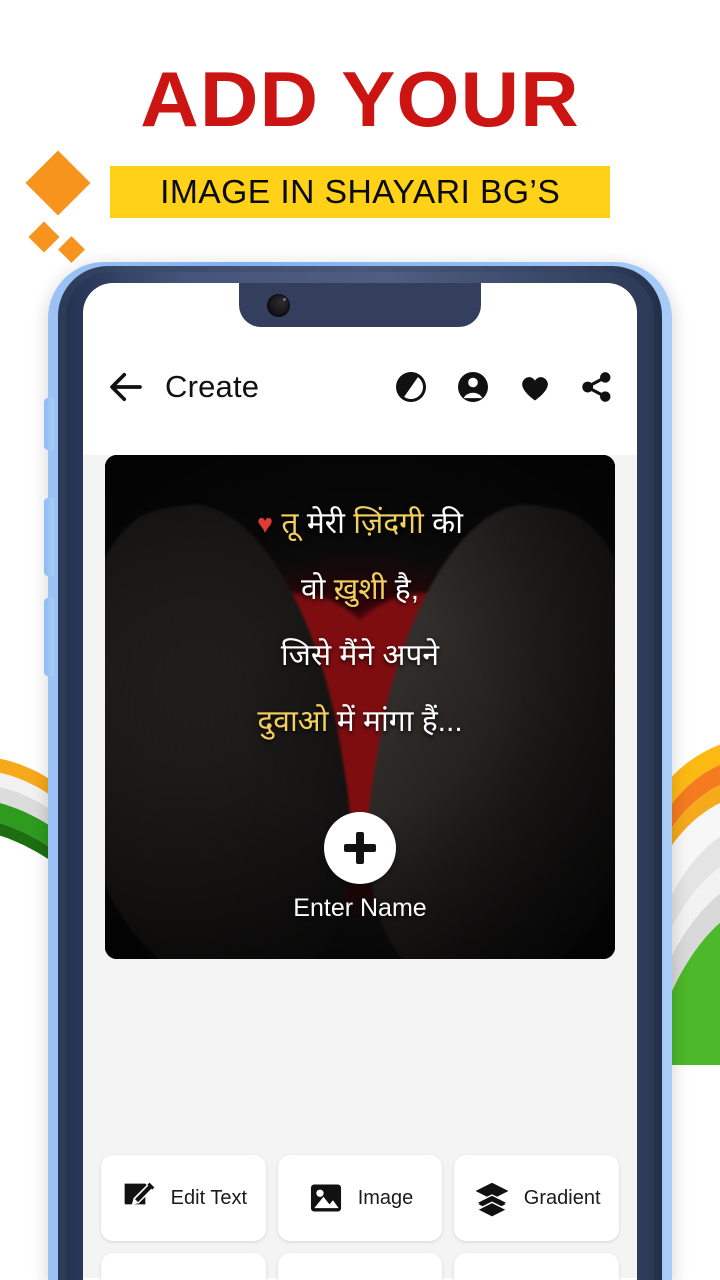 The width and height of the screenshot is (720, 1280). I want to click on shayari-line-2: वो ख़ुशी है,, so click(360, 590).